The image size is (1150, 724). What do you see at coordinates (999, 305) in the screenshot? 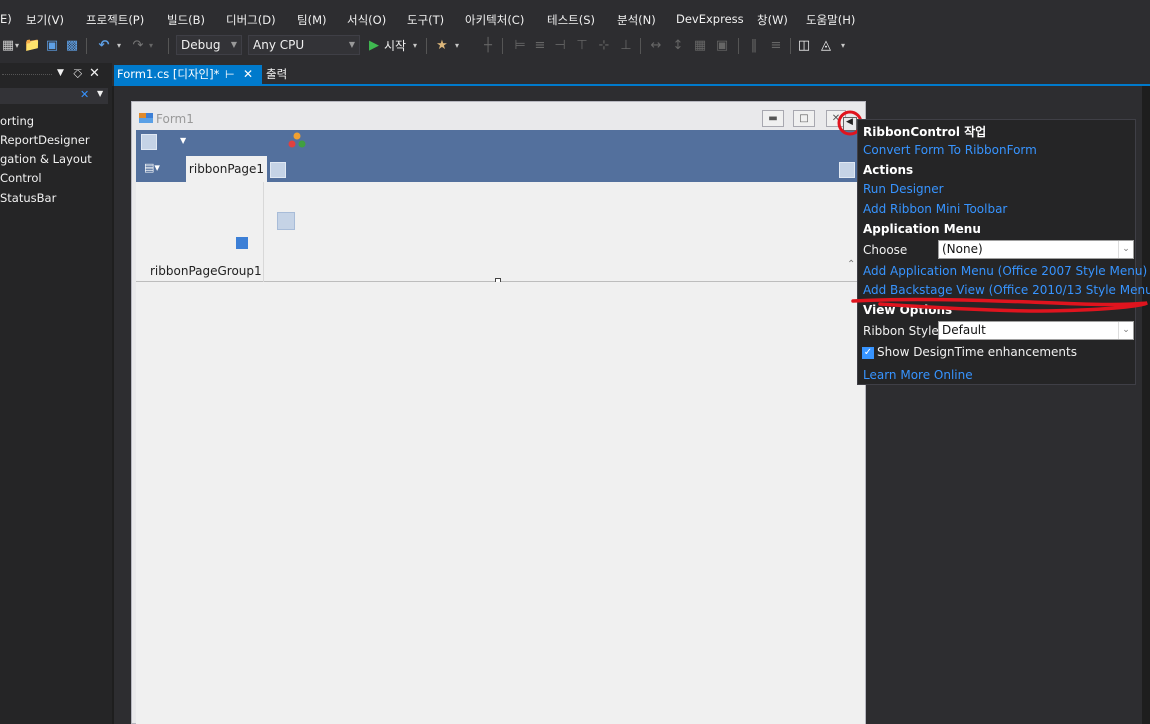
I see `red-underline-annotation` at bounding box center [999, 305].